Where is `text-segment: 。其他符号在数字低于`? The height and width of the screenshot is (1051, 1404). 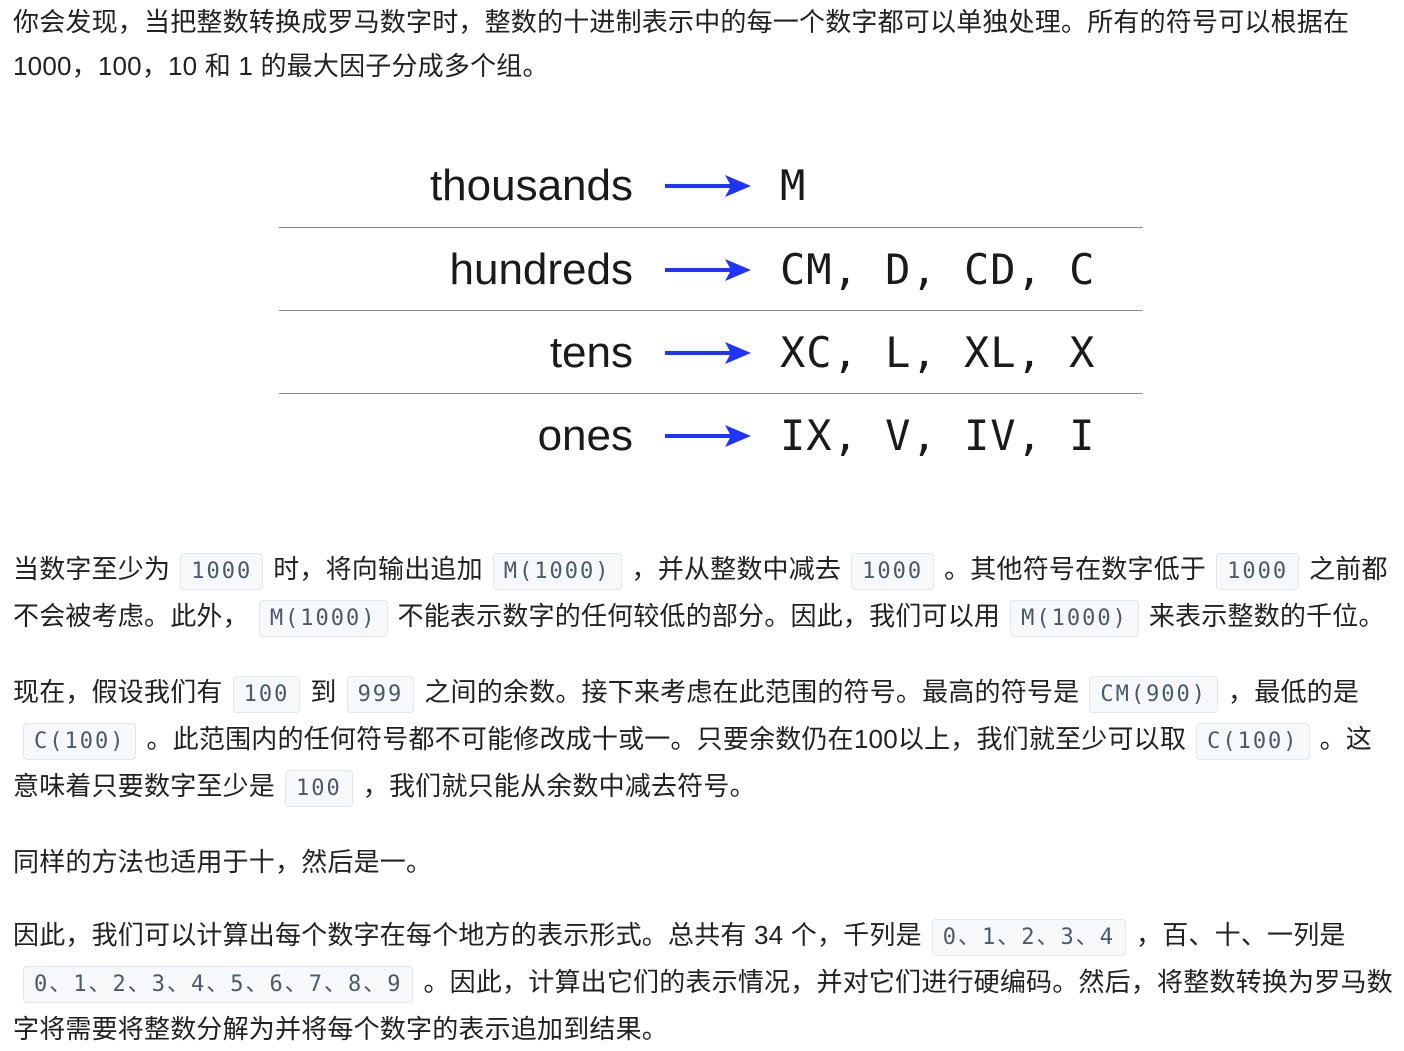 text-segment: 。其他符号在数字低于 is located at coordinates (1075, 569).